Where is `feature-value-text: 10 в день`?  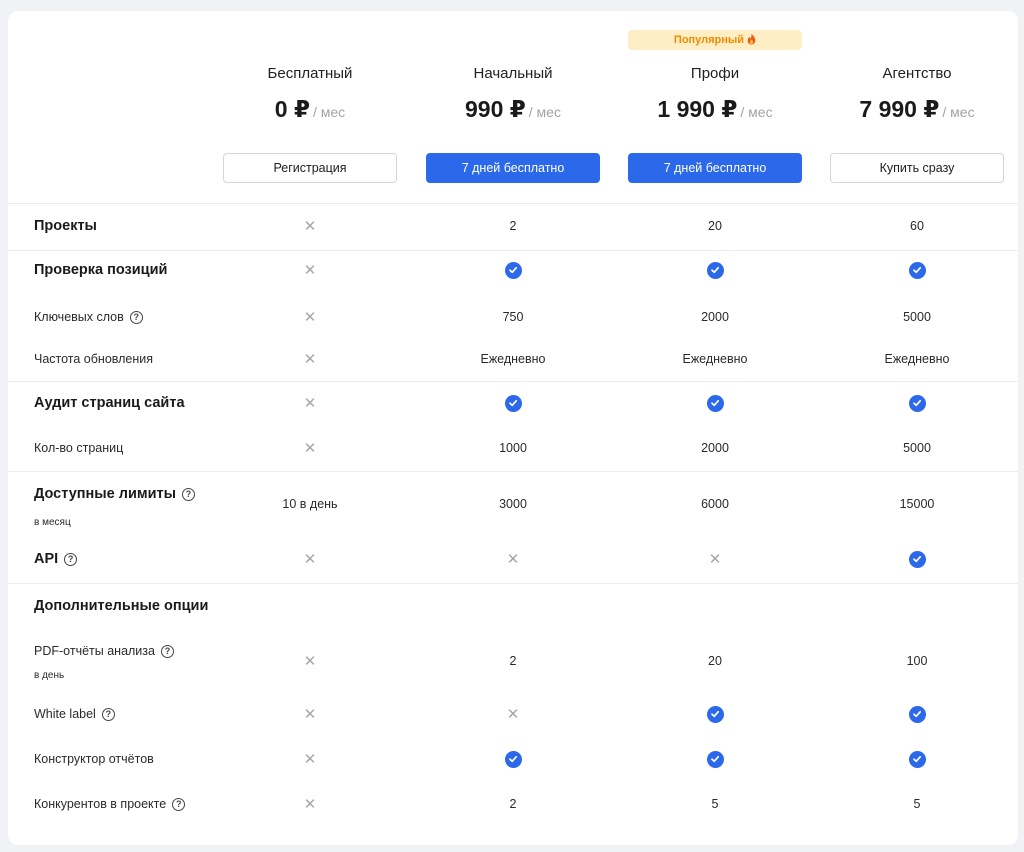
feature-value-text: 10 в день is located at coordinates (310, 504).